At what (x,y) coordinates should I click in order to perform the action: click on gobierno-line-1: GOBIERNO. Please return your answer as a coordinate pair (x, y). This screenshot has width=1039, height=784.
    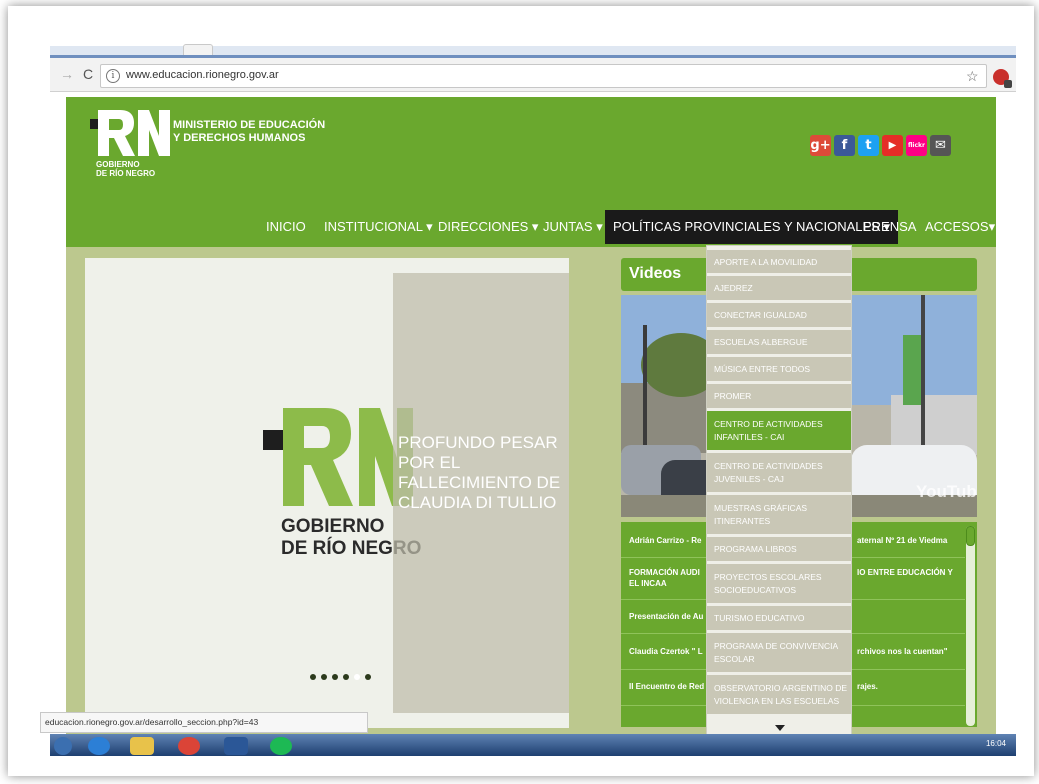
    Looking at the image, I should click on (118, 164).